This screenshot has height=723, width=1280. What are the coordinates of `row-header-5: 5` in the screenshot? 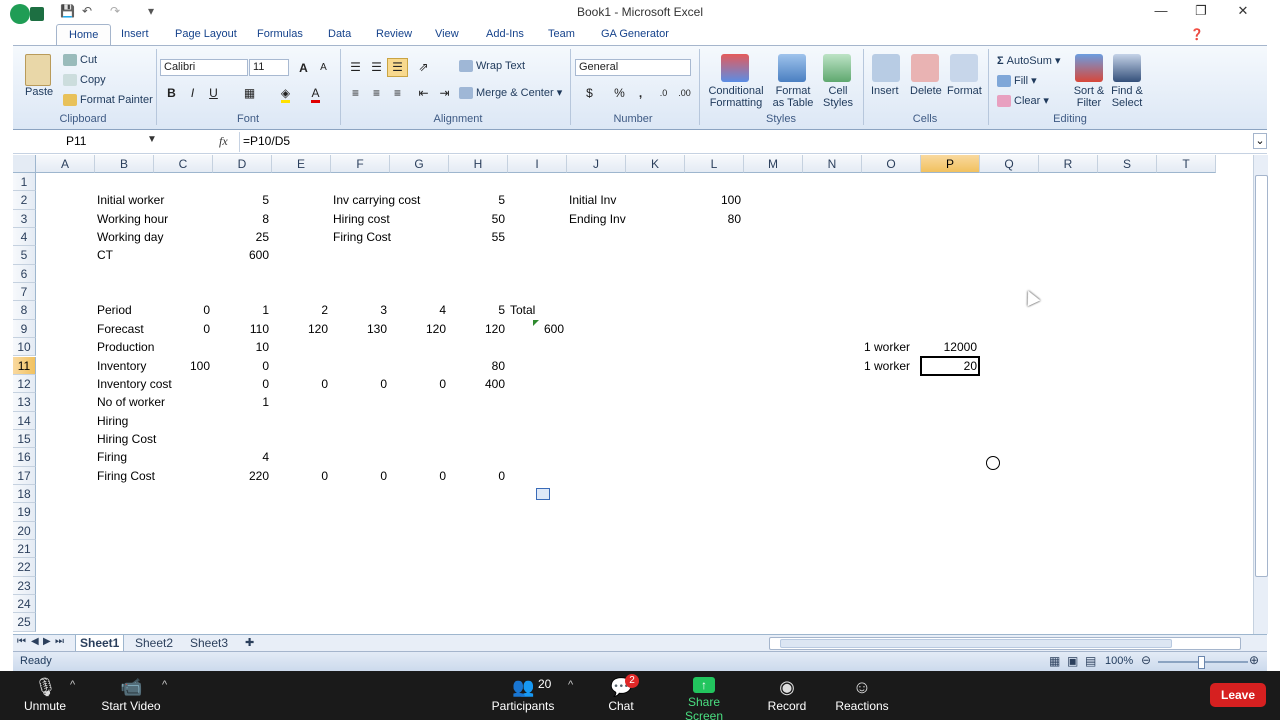 It's located at (24, 255).